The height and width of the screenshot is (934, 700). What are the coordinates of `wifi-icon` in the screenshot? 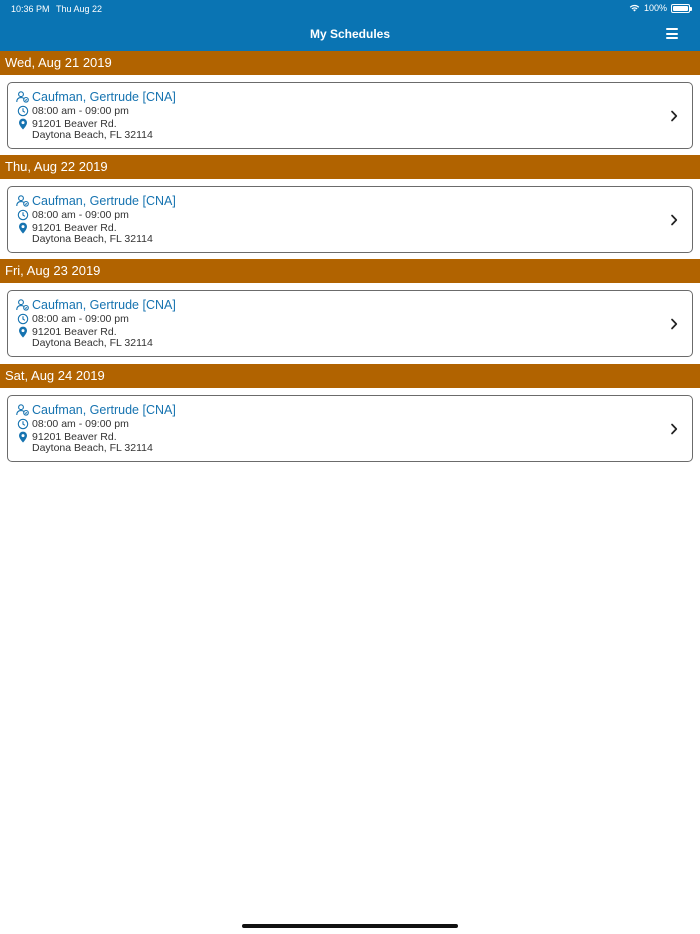 It's located at (634, 8).